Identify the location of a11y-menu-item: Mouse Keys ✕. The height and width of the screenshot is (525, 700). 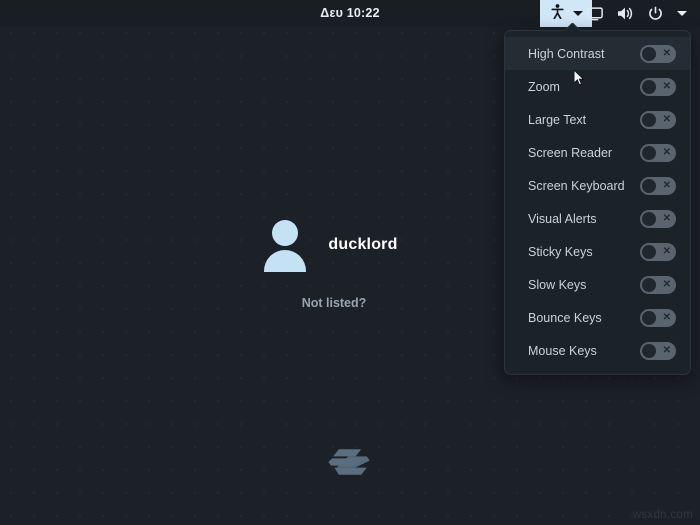
(597, 350).